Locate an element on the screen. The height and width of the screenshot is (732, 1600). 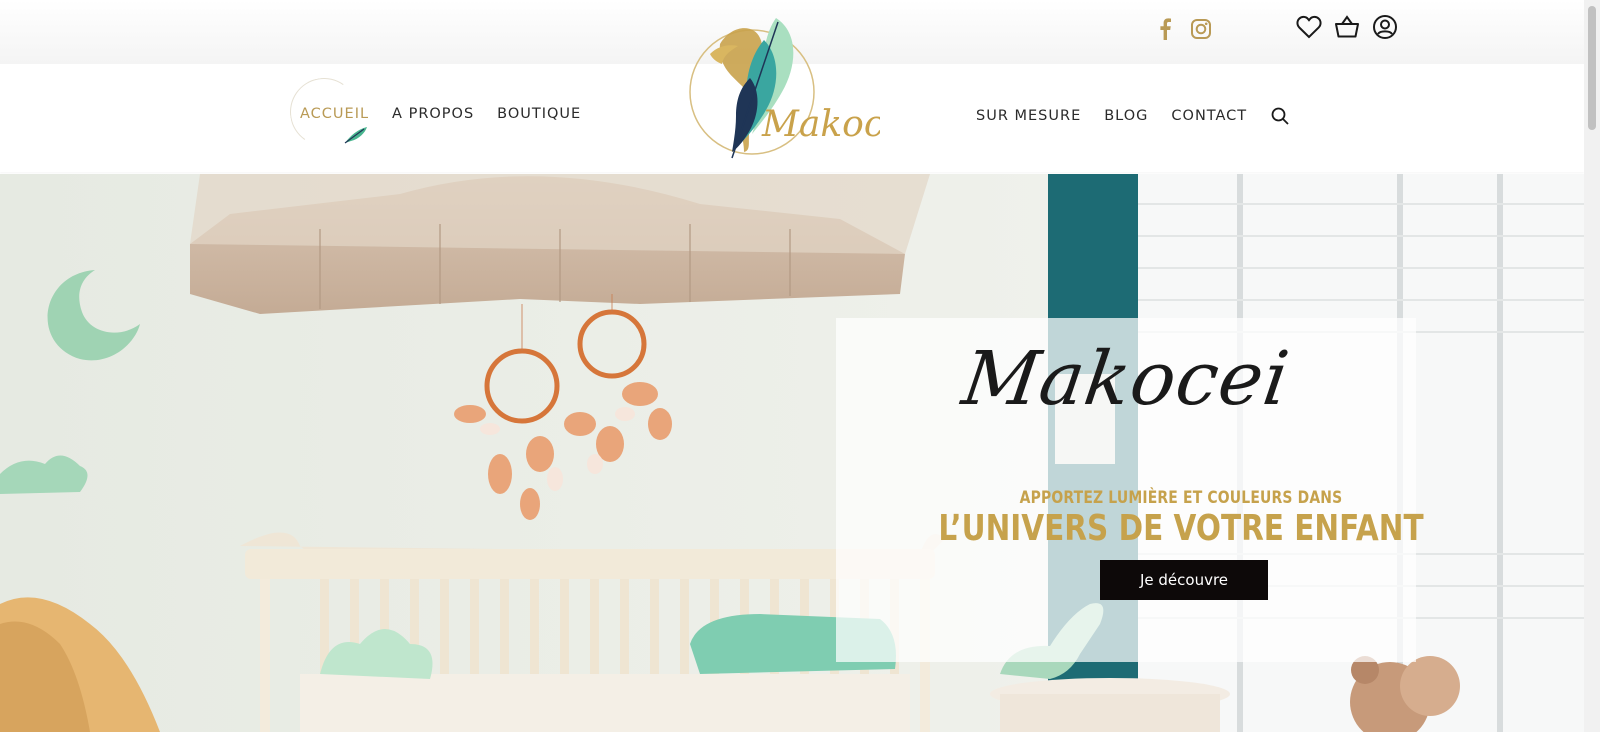
nav-blog: BLOG is located at coordinates (1126, 116).